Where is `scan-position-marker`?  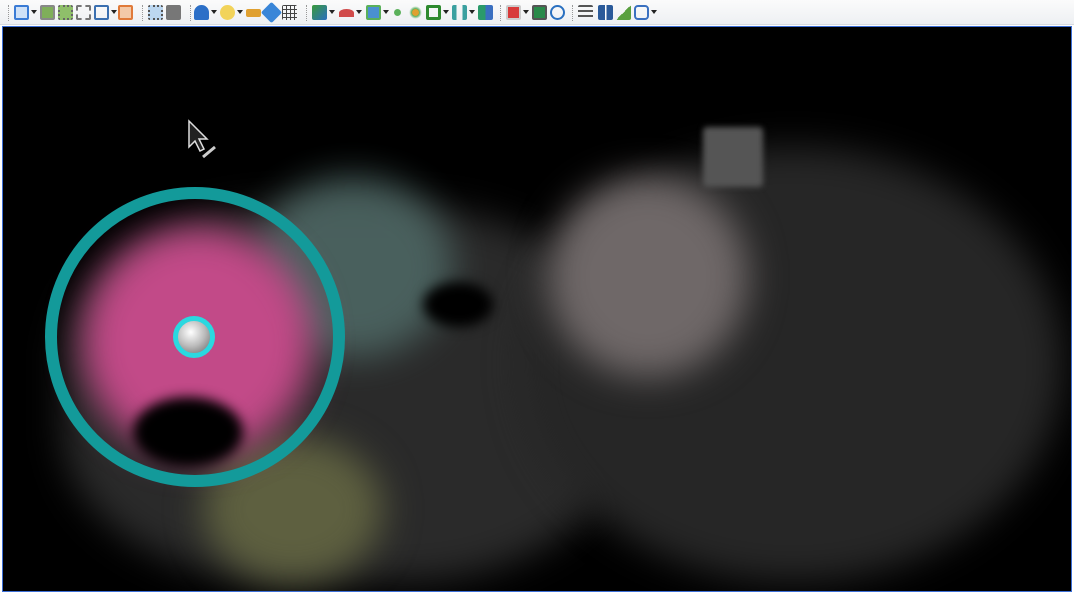
scan-position-marker is located at coordinates (194, 337).